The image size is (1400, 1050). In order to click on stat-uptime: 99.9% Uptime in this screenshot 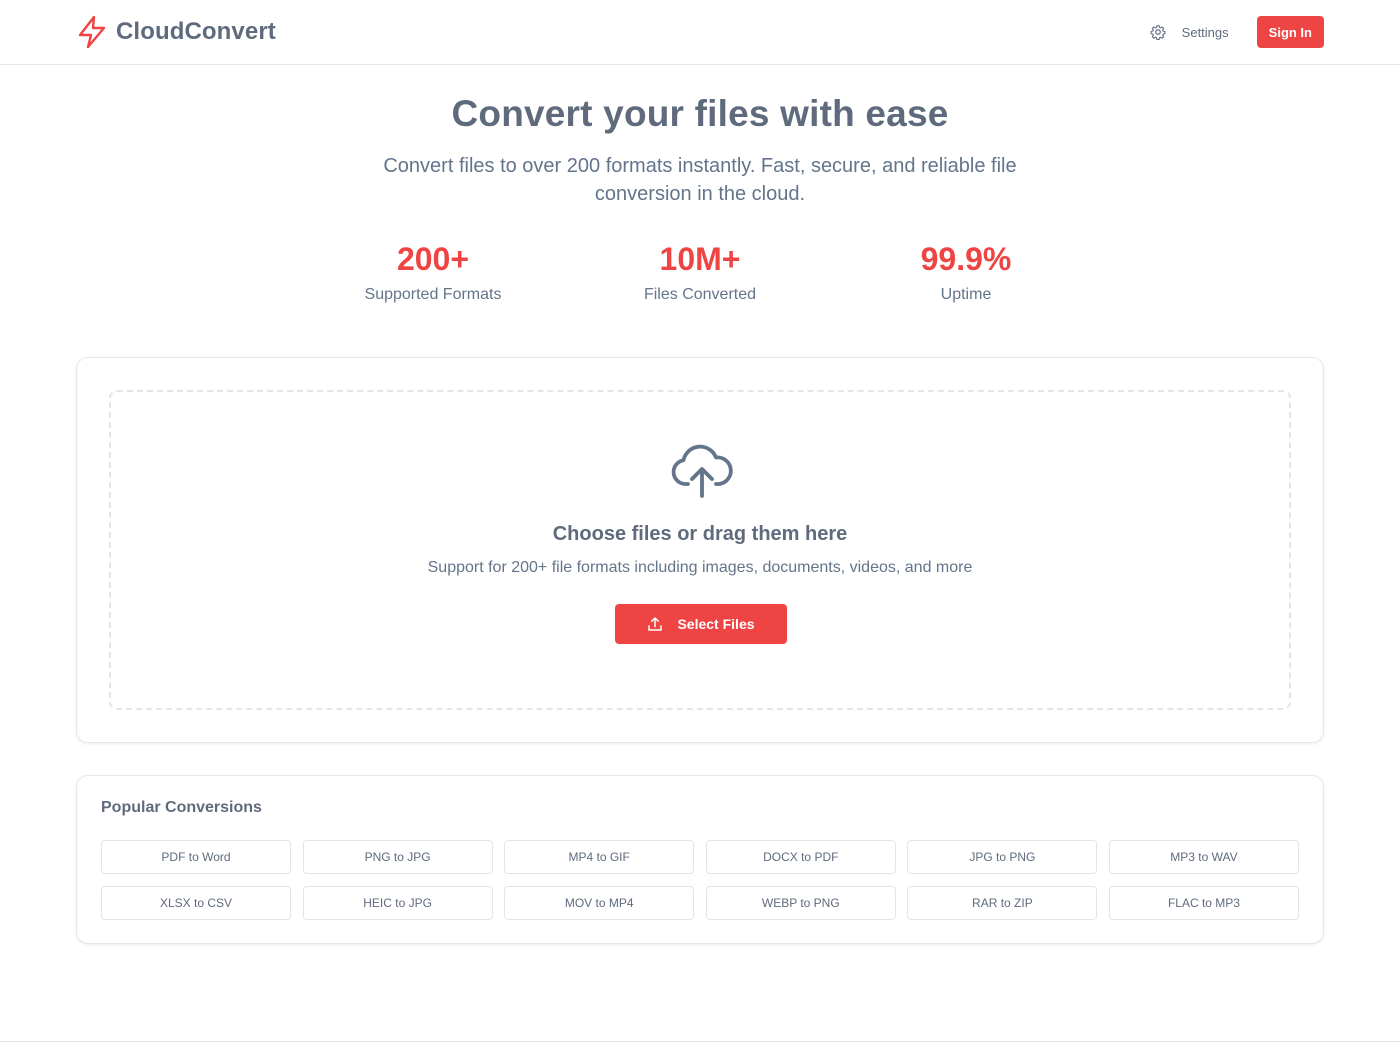, I will do `click(966, 271)`.